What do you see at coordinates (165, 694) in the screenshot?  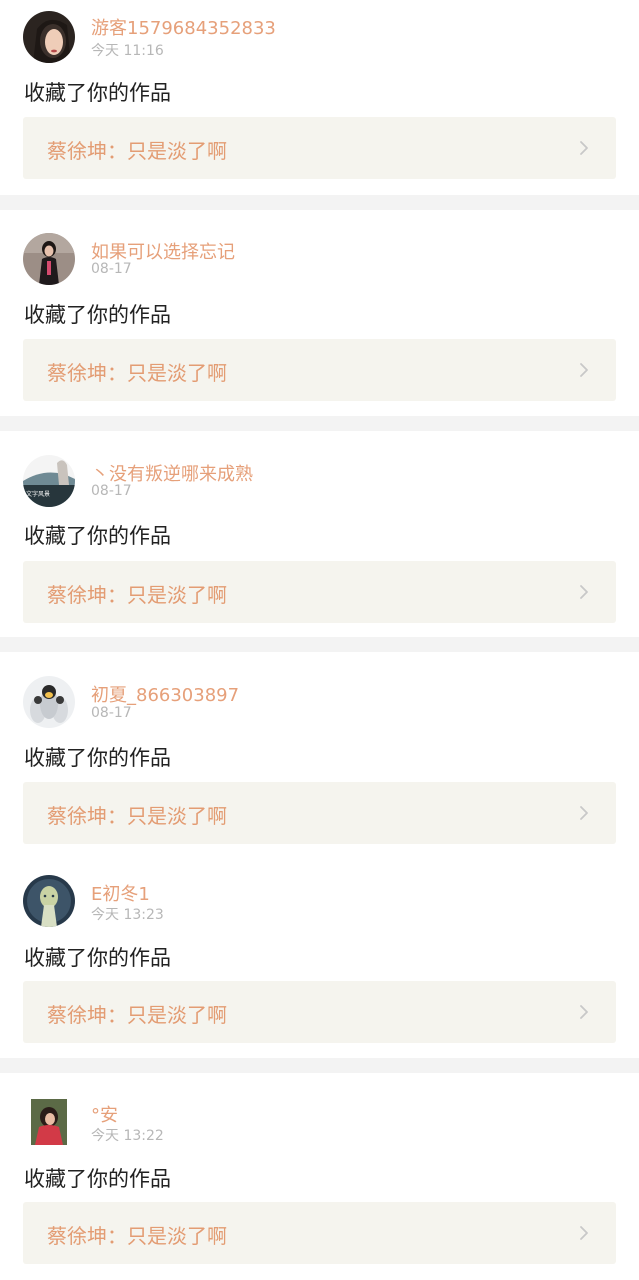 I see `username: 初夏_866303897` at bounding box center [165, 694].